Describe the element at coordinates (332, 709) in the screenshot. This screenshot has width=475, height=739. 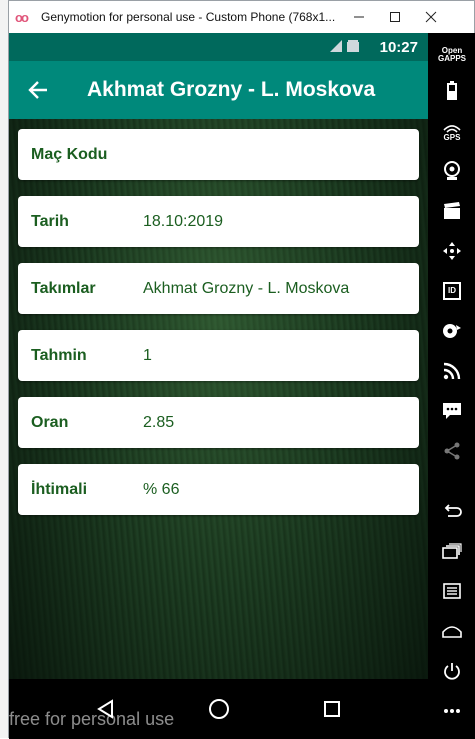
I see `nav-recents-icon` at that location.